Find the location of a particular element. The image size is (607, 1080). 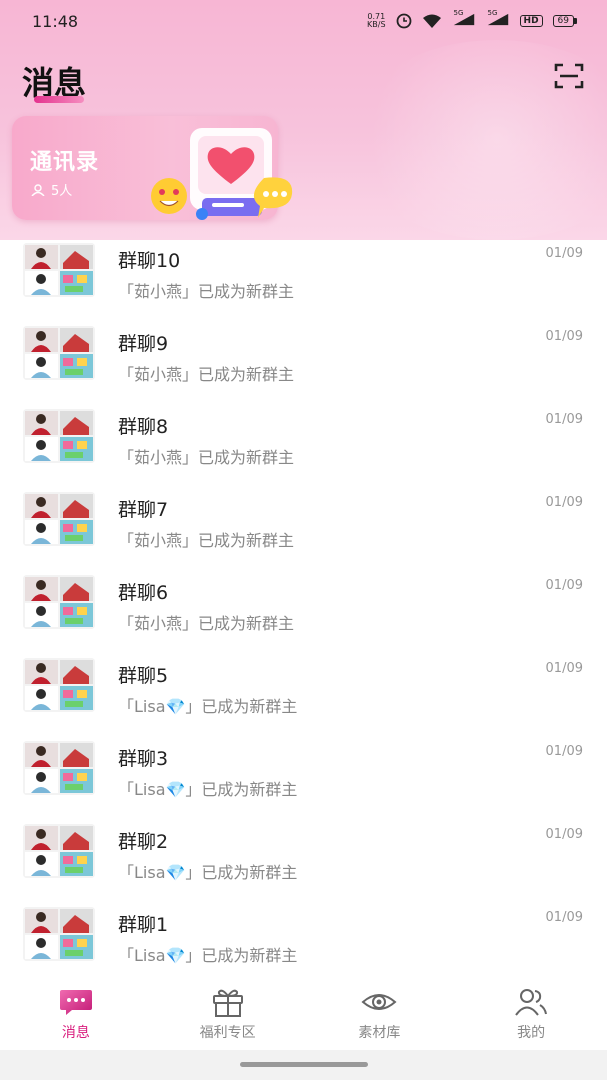

tab-profile: 我的 is located at coordinates (531, 1014).